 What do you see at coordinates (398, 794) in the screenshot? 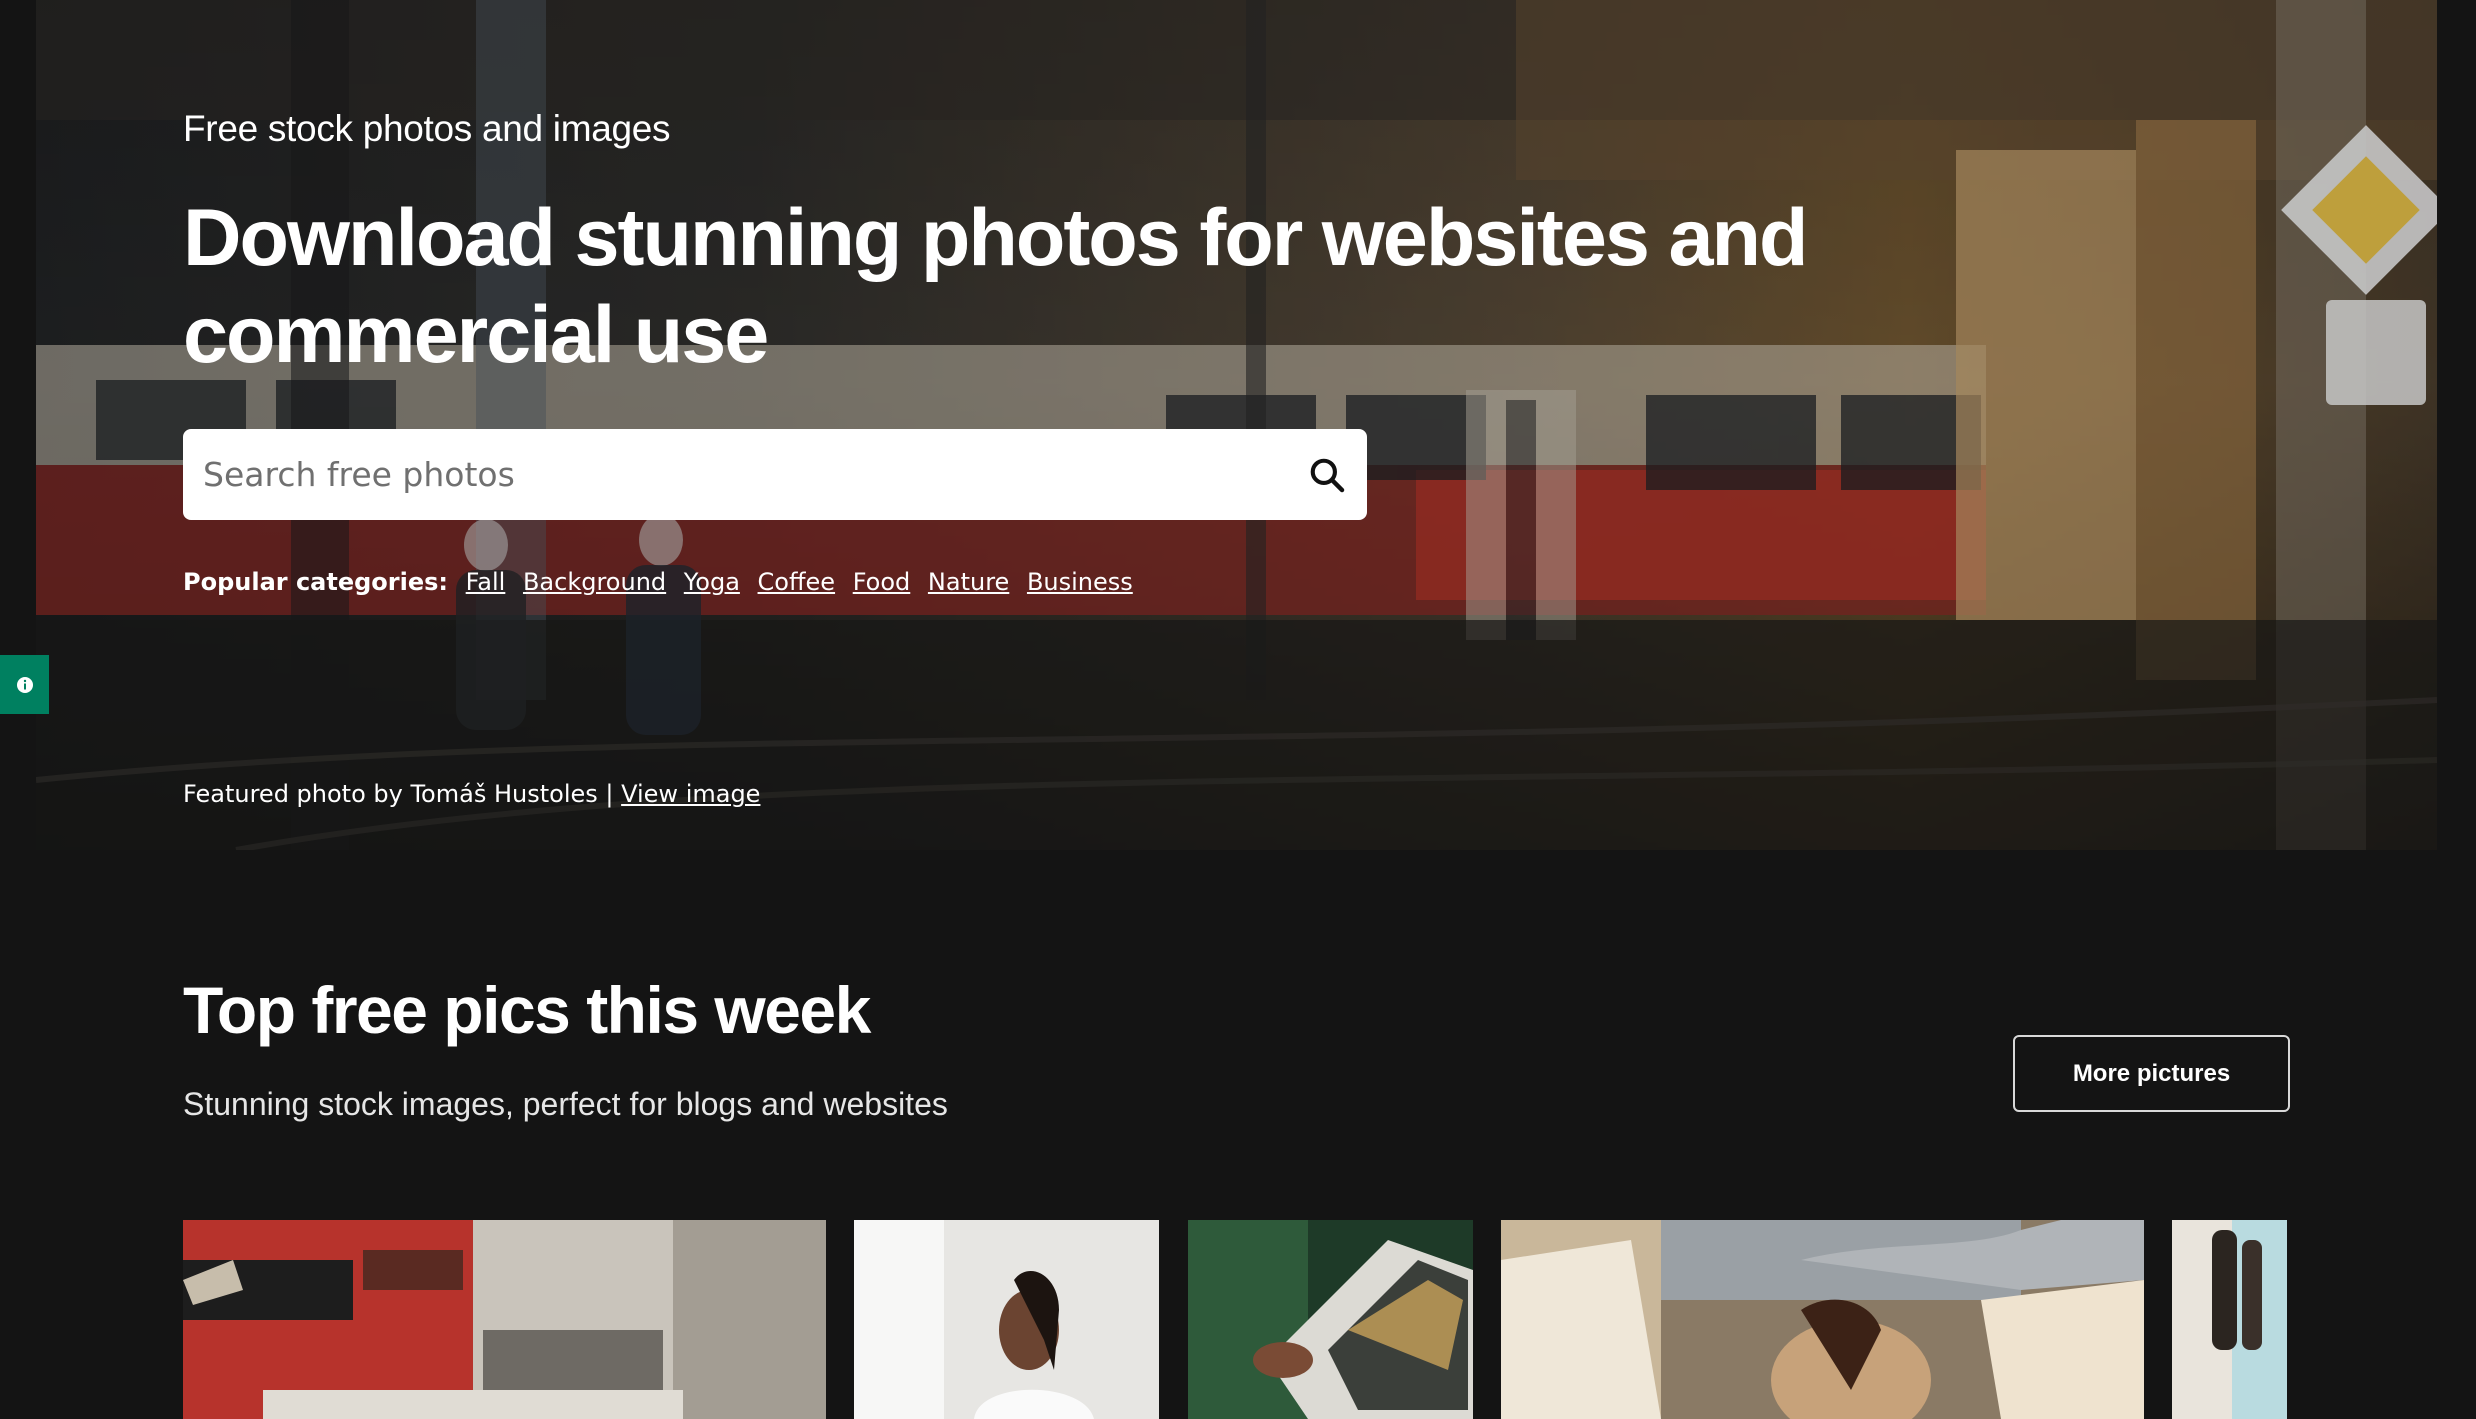
I see `photo-credit-text: Featured photo by Tomáš Hustoles |` at bounding box center [398, 794].